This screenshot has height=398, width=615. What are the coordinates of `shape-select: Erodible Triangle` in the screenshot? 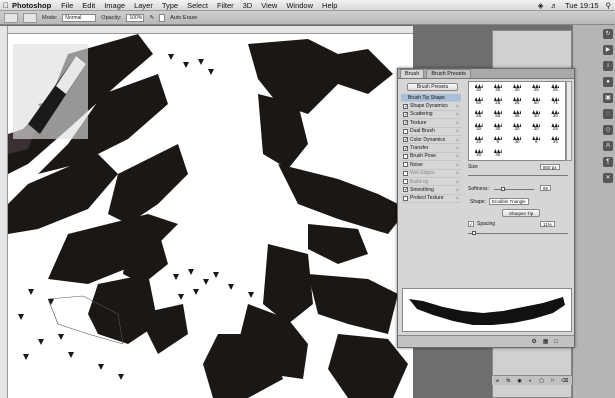 It's located at (508, 201).